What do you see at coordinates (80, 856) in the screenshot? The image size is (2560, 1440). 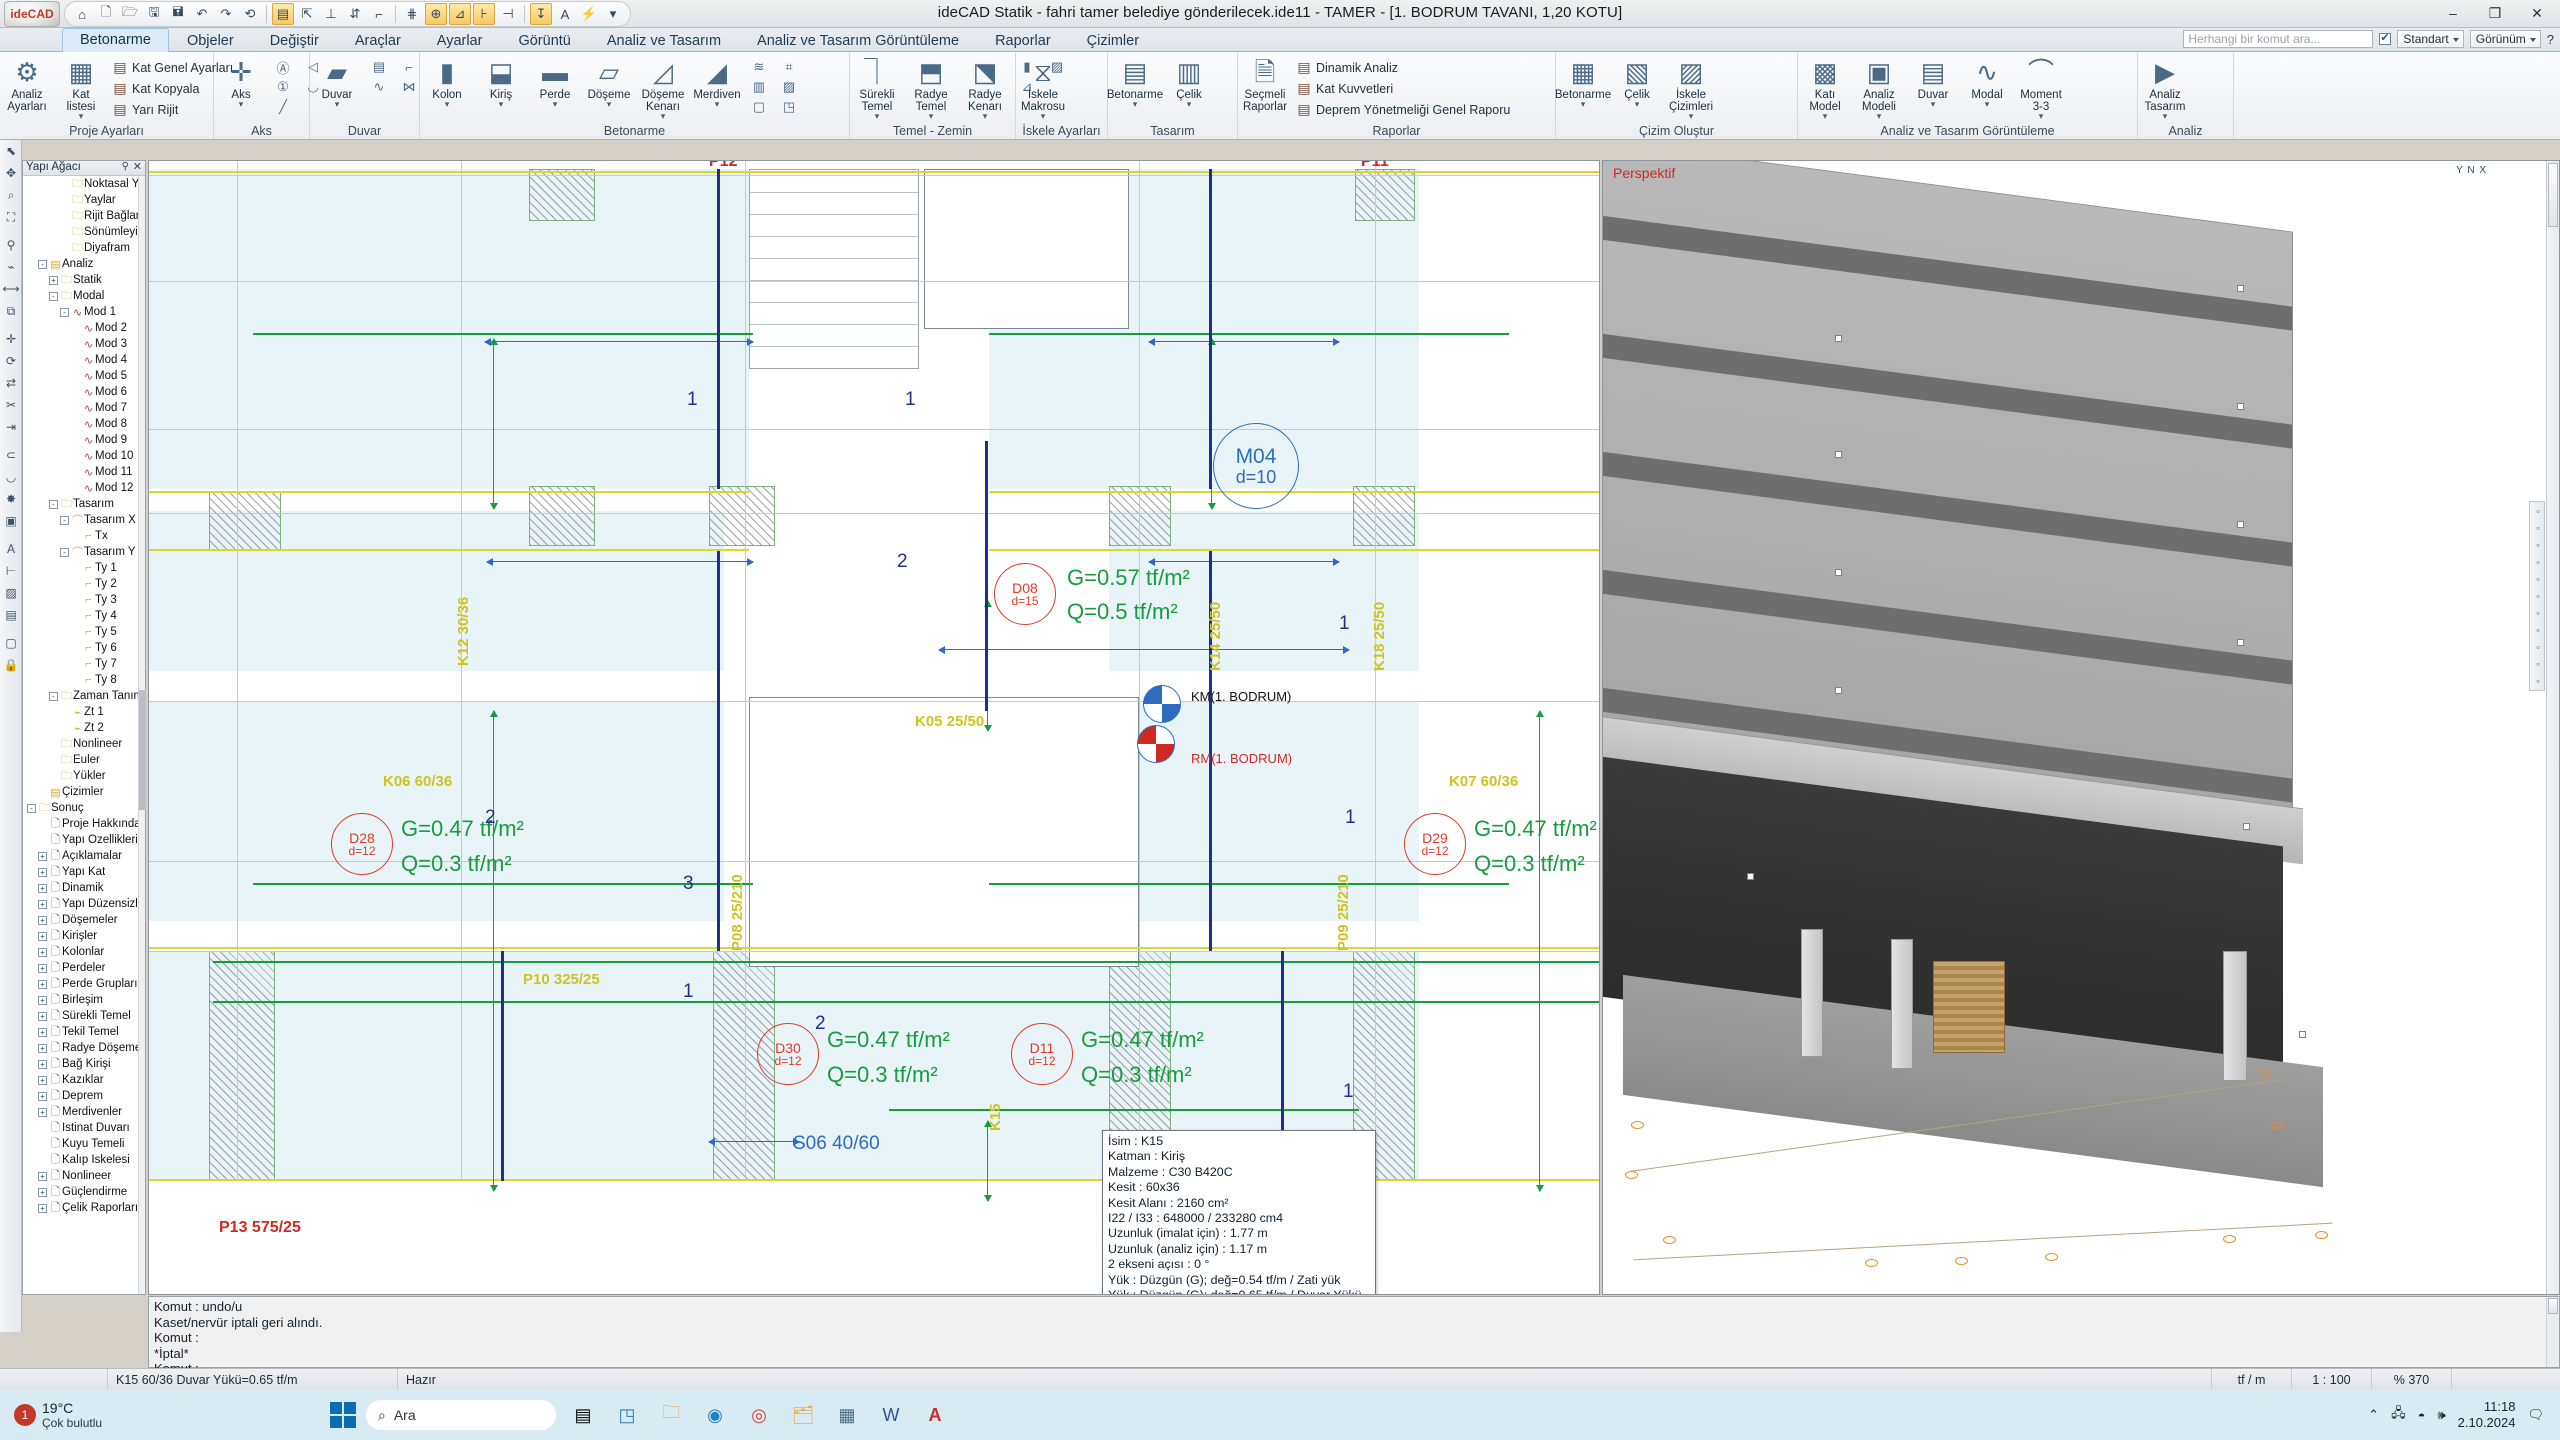 I see `tree-node: + 🗋 Açıklamalar` at bounding box center [80, 856].